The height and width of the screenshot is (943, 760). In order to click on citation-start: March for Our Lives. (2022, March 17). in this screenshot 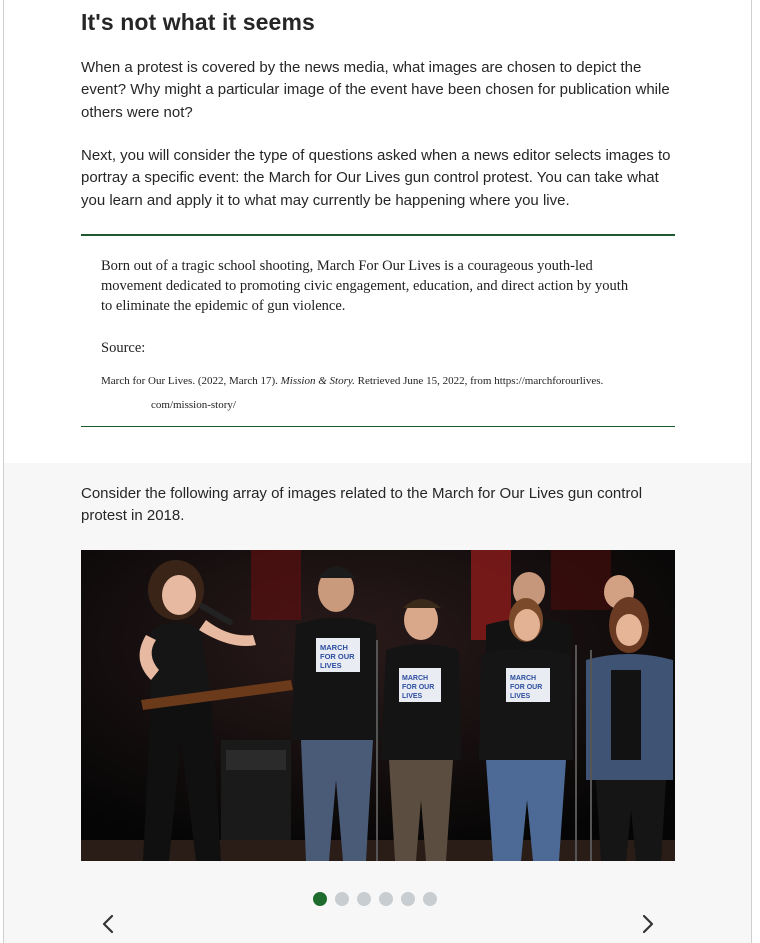, I will do `click(191, 381)`.